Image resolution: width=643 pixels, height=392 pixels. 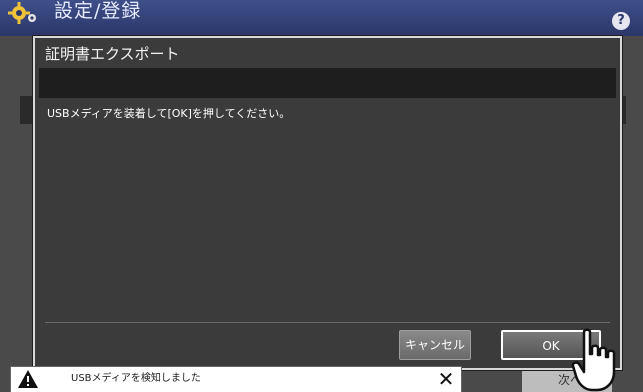 I want to click on settings-gear-icon, so click(x=22, y=13).